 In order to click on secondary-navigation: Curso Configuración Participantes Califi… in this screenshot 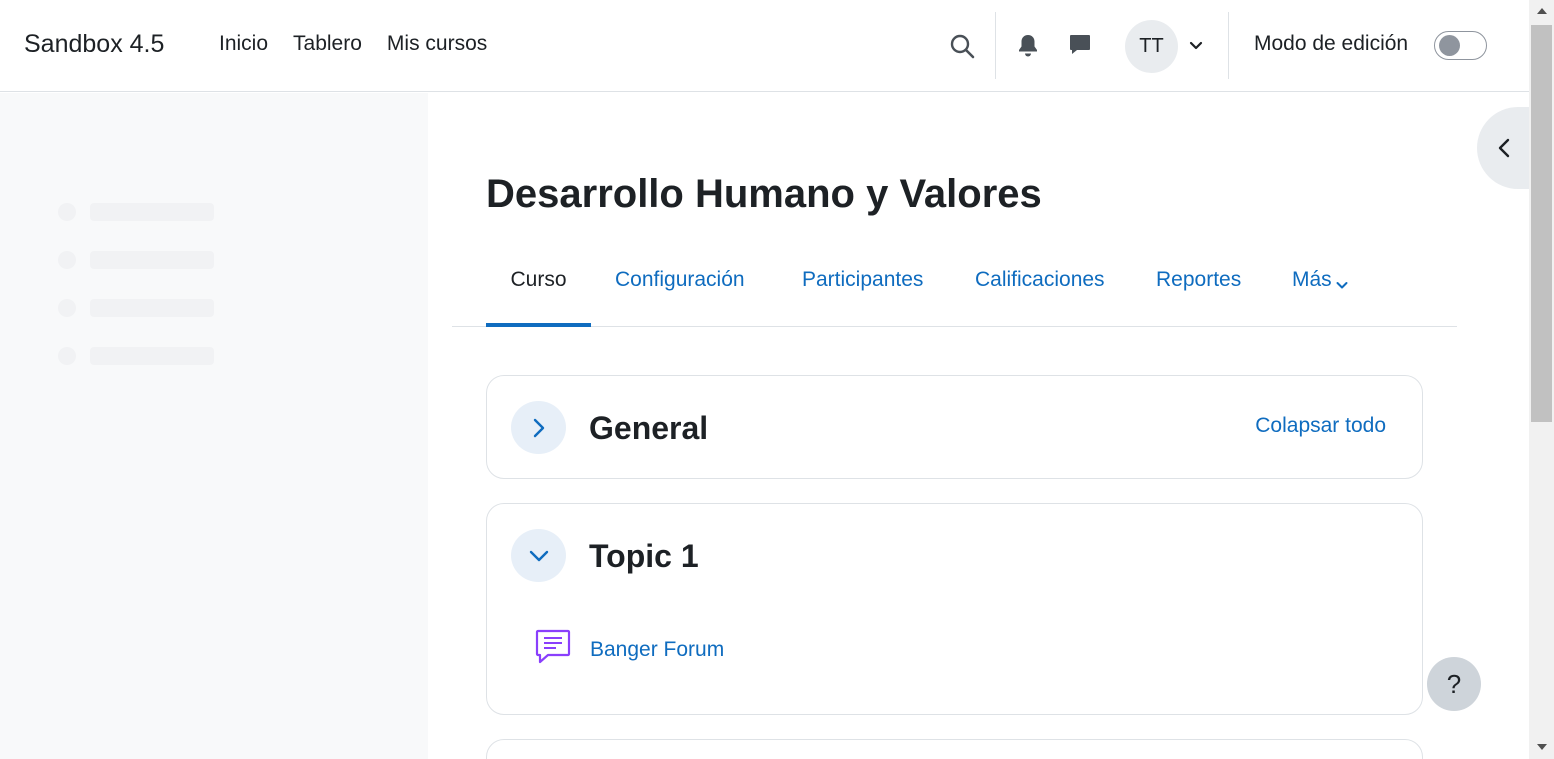, I will do `click(954, 291)`.